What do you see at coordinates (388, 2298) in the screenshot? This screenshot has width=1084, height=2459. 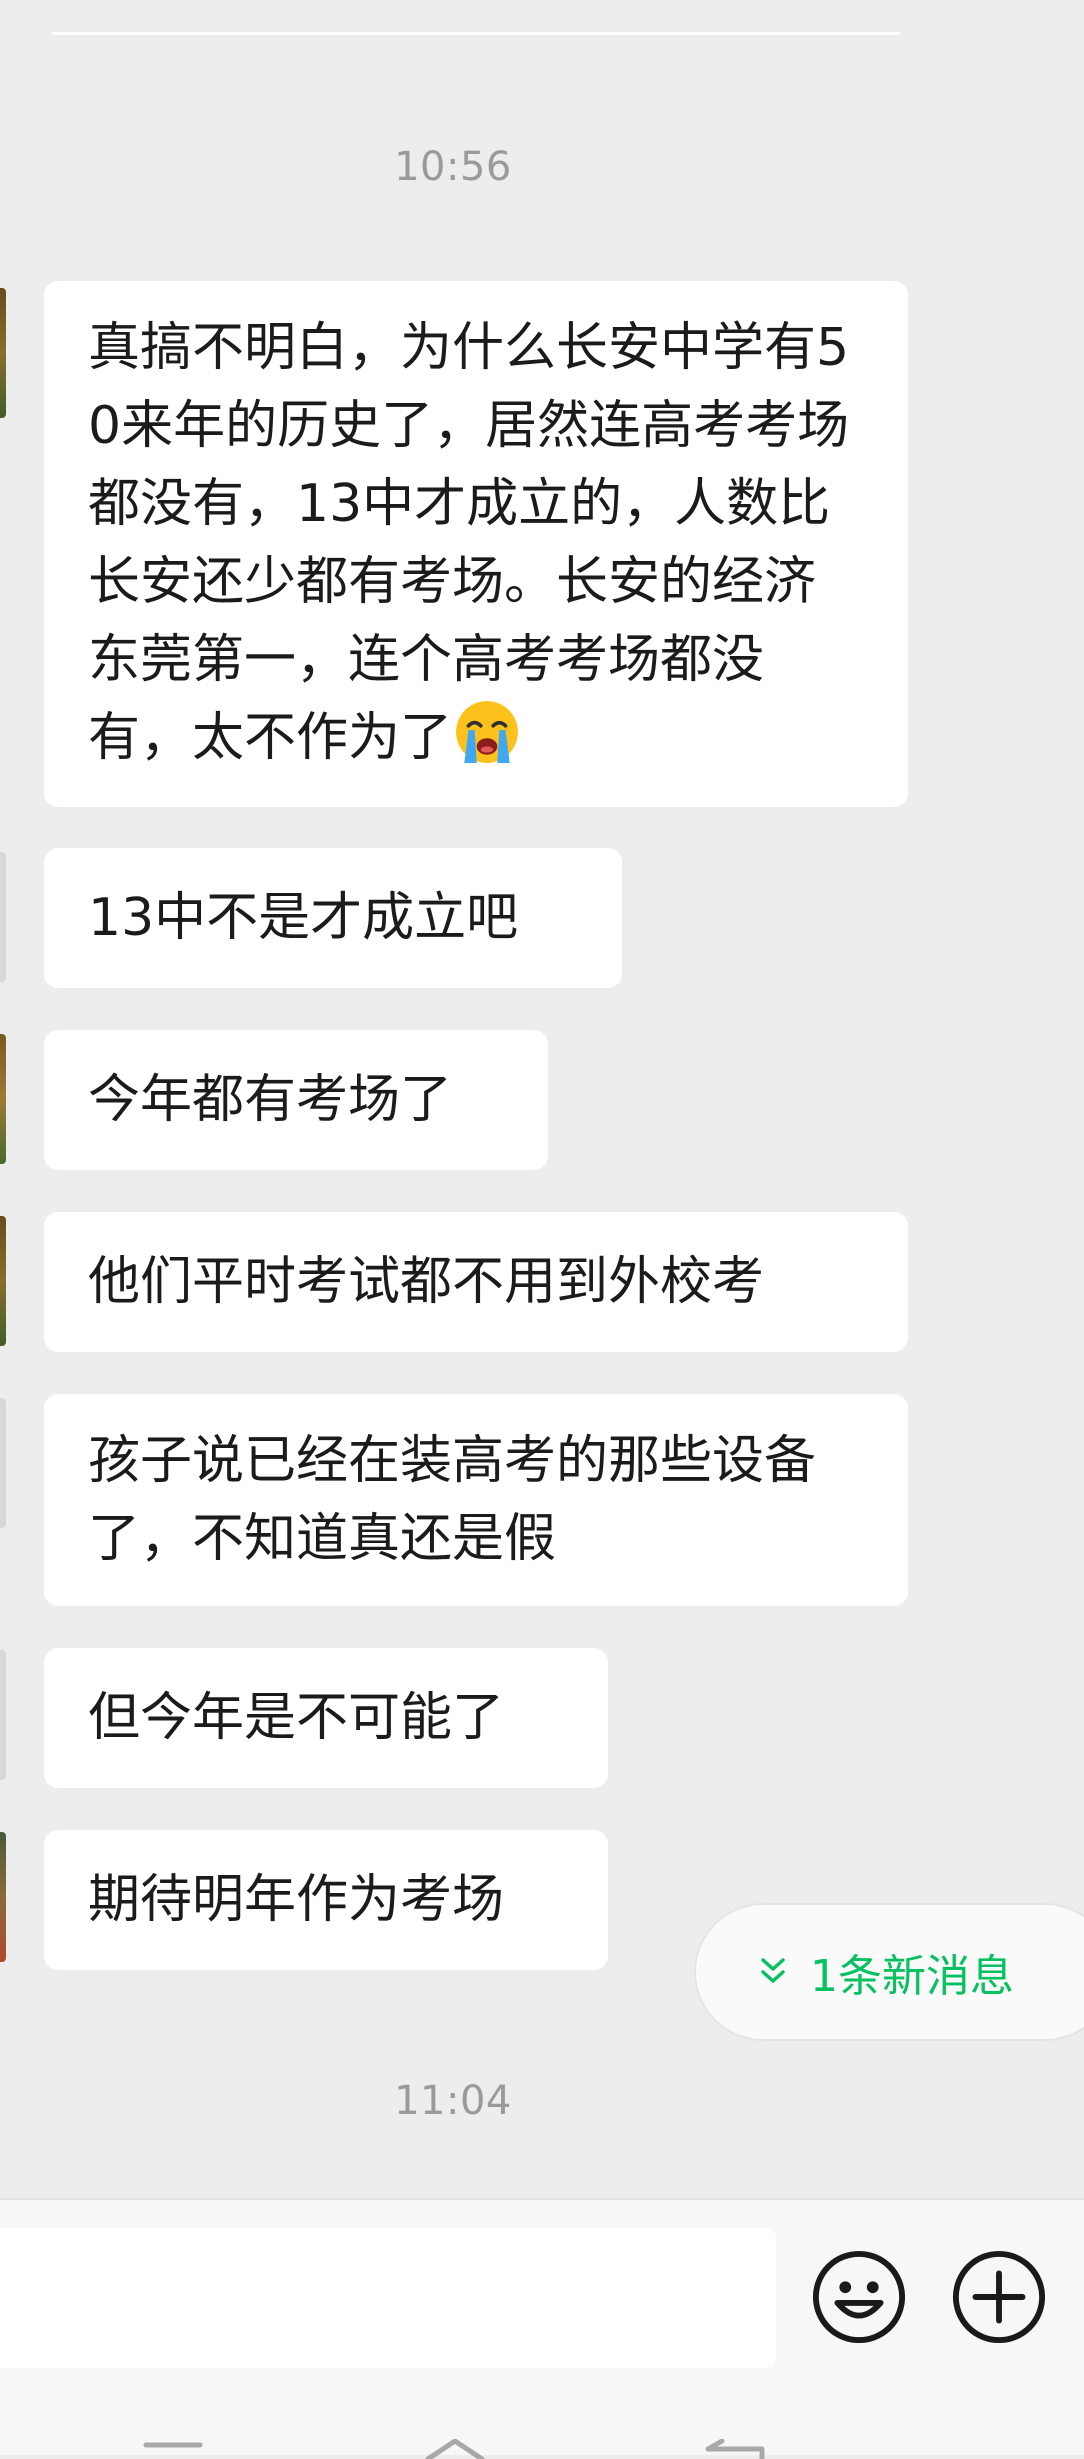 I see `message-input` at bounding box center [388, 2298].